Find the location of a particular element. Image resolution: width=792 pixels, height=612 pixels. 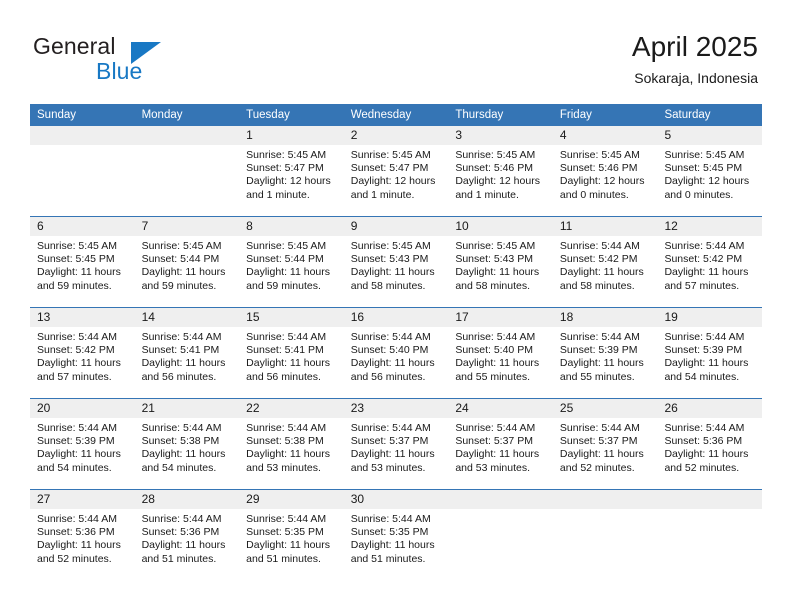

day-number: 25 is located at coordinates (566, 408).